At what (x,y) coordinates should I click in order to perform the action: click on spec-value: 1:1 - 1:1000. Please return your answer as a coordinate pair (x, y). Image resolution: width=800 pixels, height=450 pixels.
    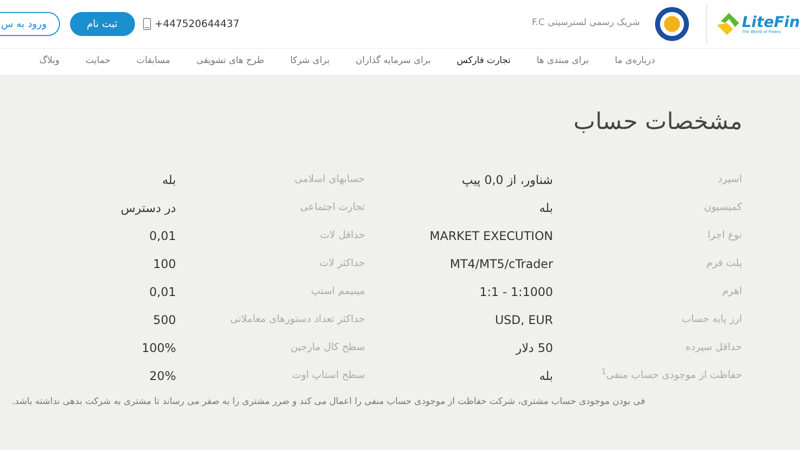
    Looking at the image, I should click on (516, 292).